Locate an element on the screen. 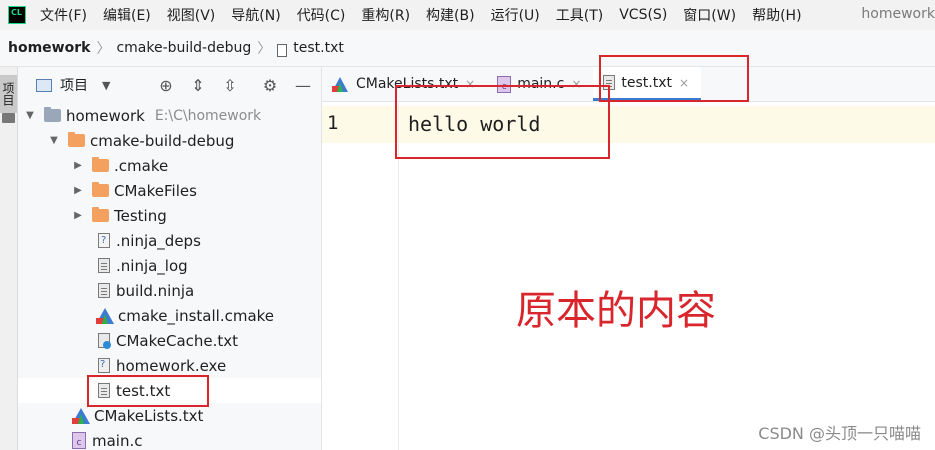  tree-item-label: main.c is located at coordinates (117, 440).